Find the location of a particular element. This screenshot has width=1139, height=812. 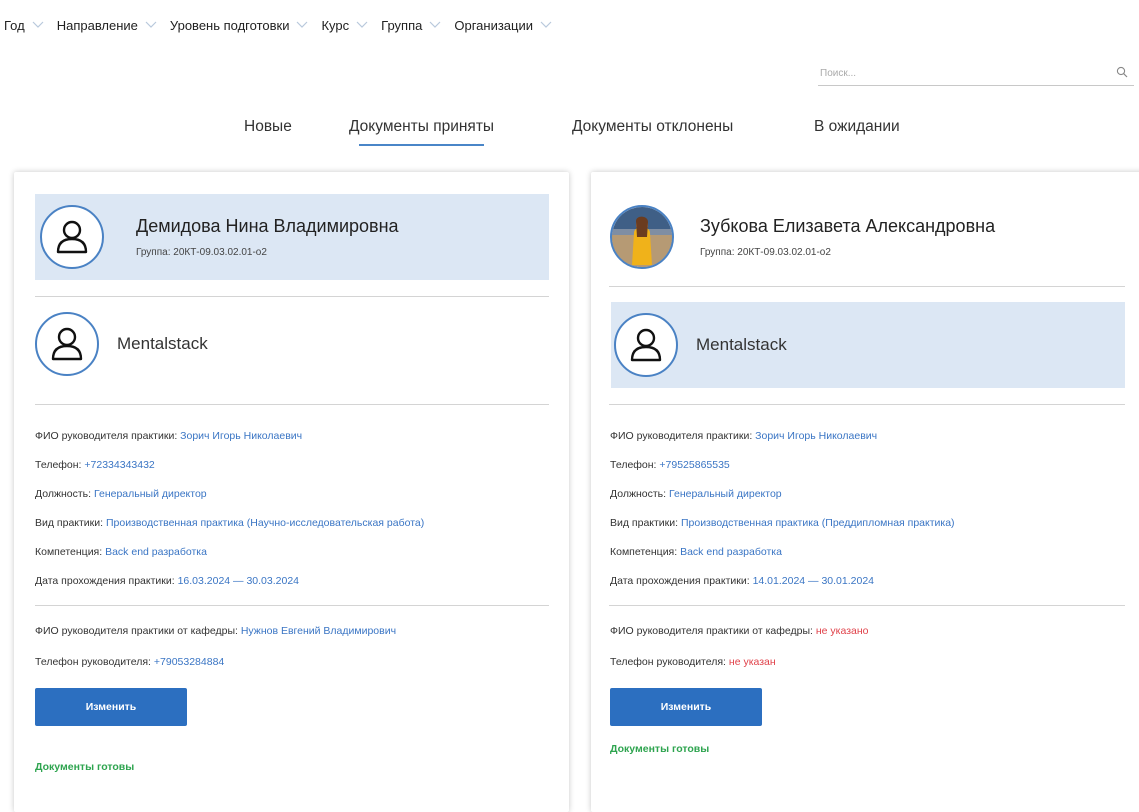

filter-course: Курс is located at coordinates (345, 25).